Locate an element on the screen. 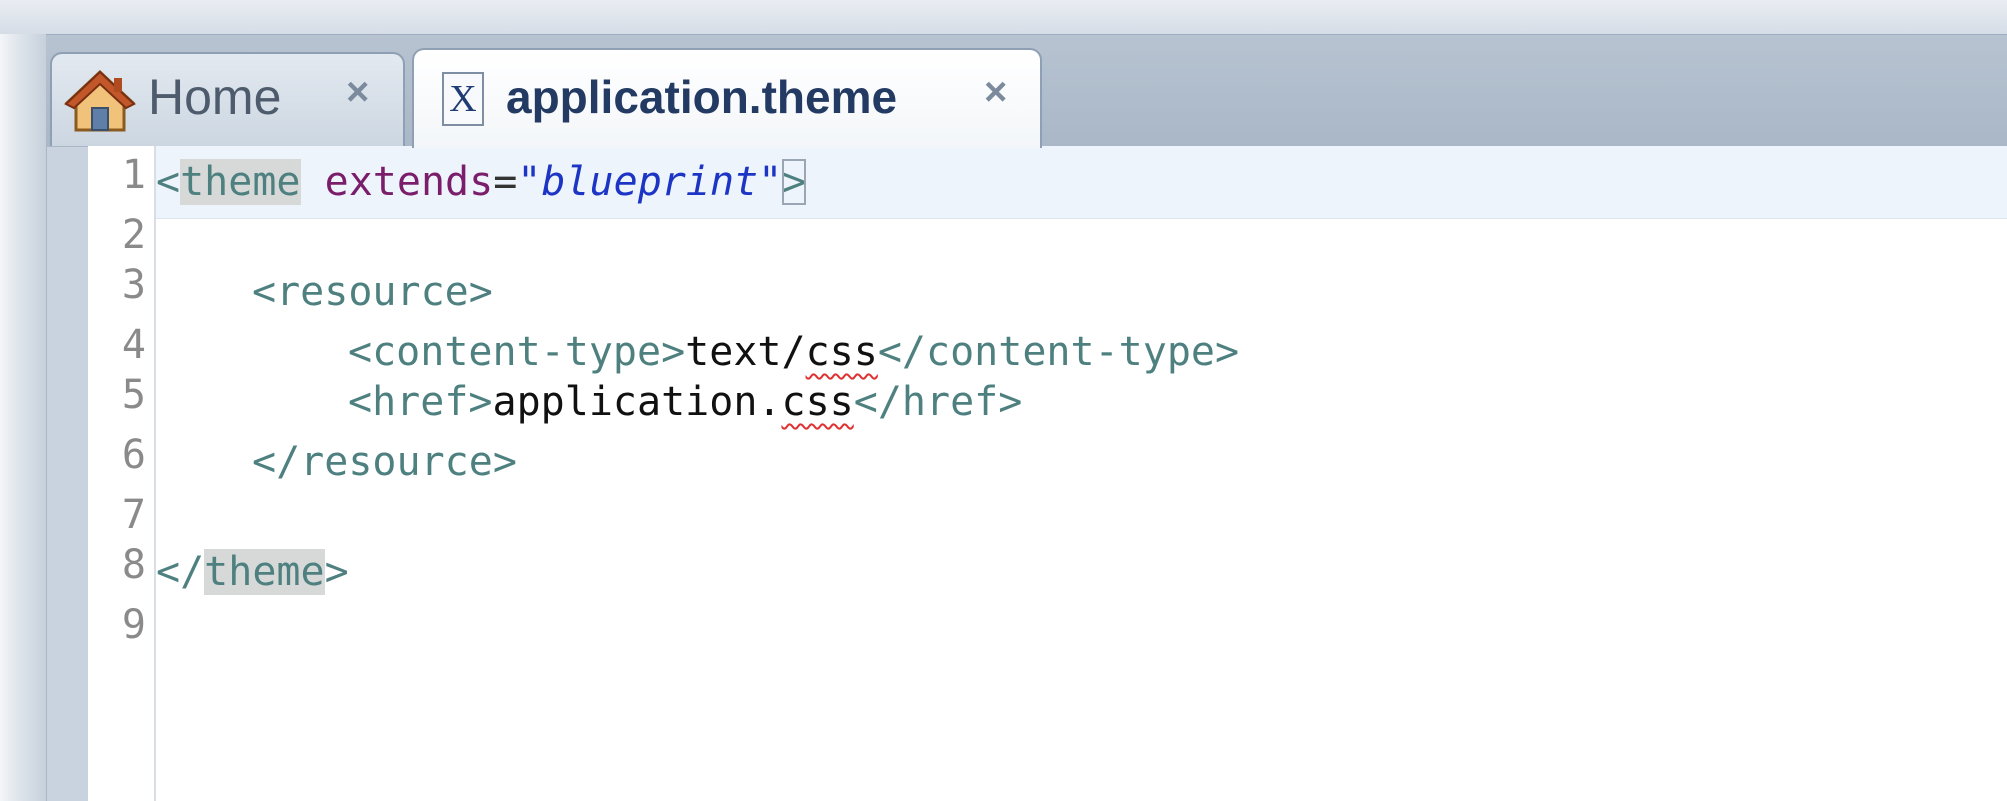  tab-home: Home × is located at coordinates (227, 99).